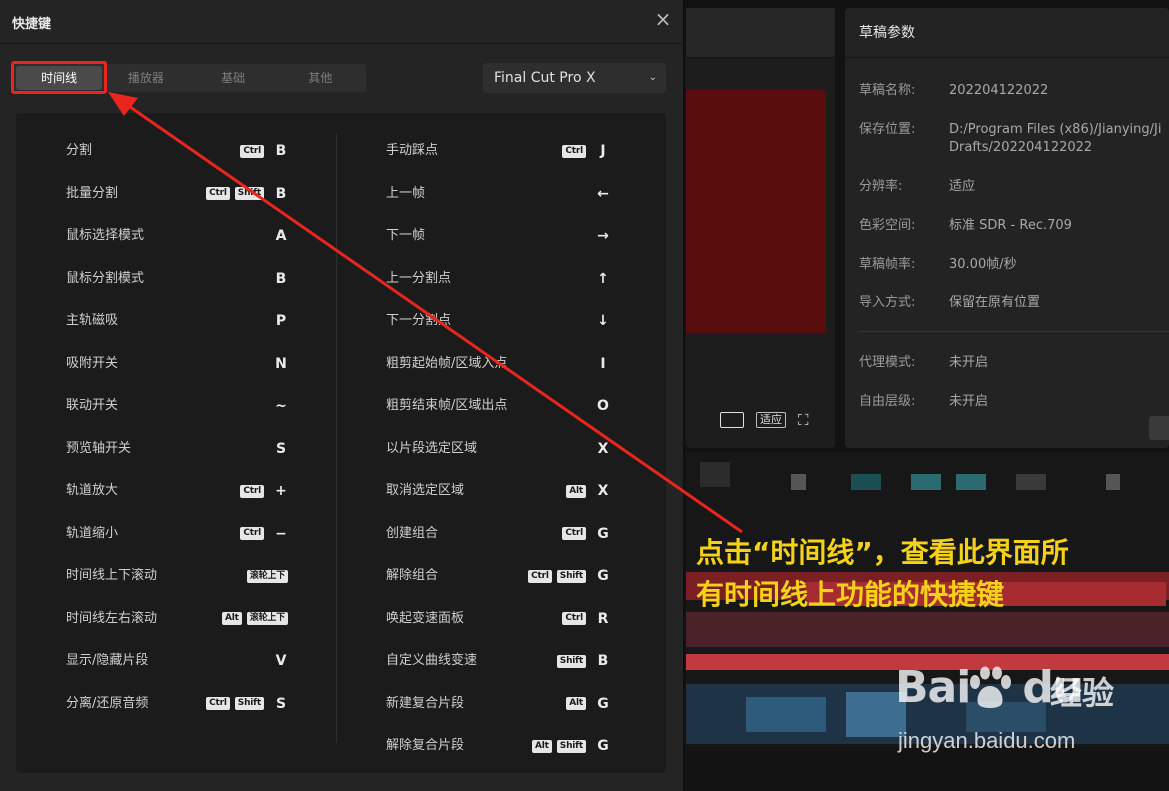  I want to click on arrow-head, so click(123, 104).